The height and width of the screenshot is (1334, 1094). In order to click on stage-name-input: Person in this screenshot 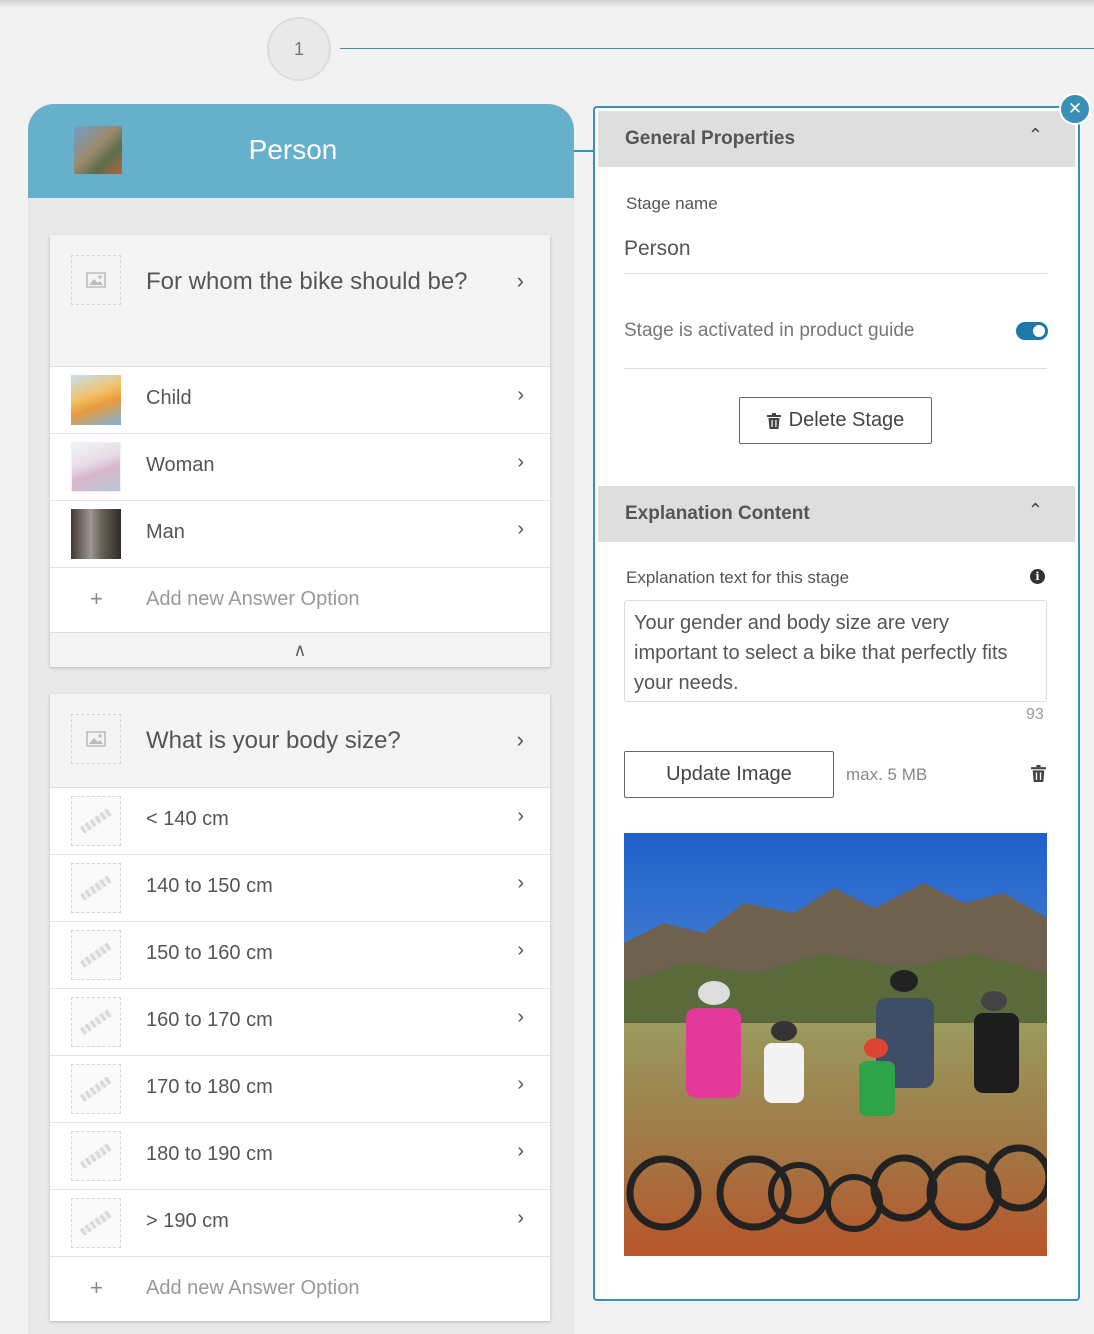, I will do `click(657, 249)`.